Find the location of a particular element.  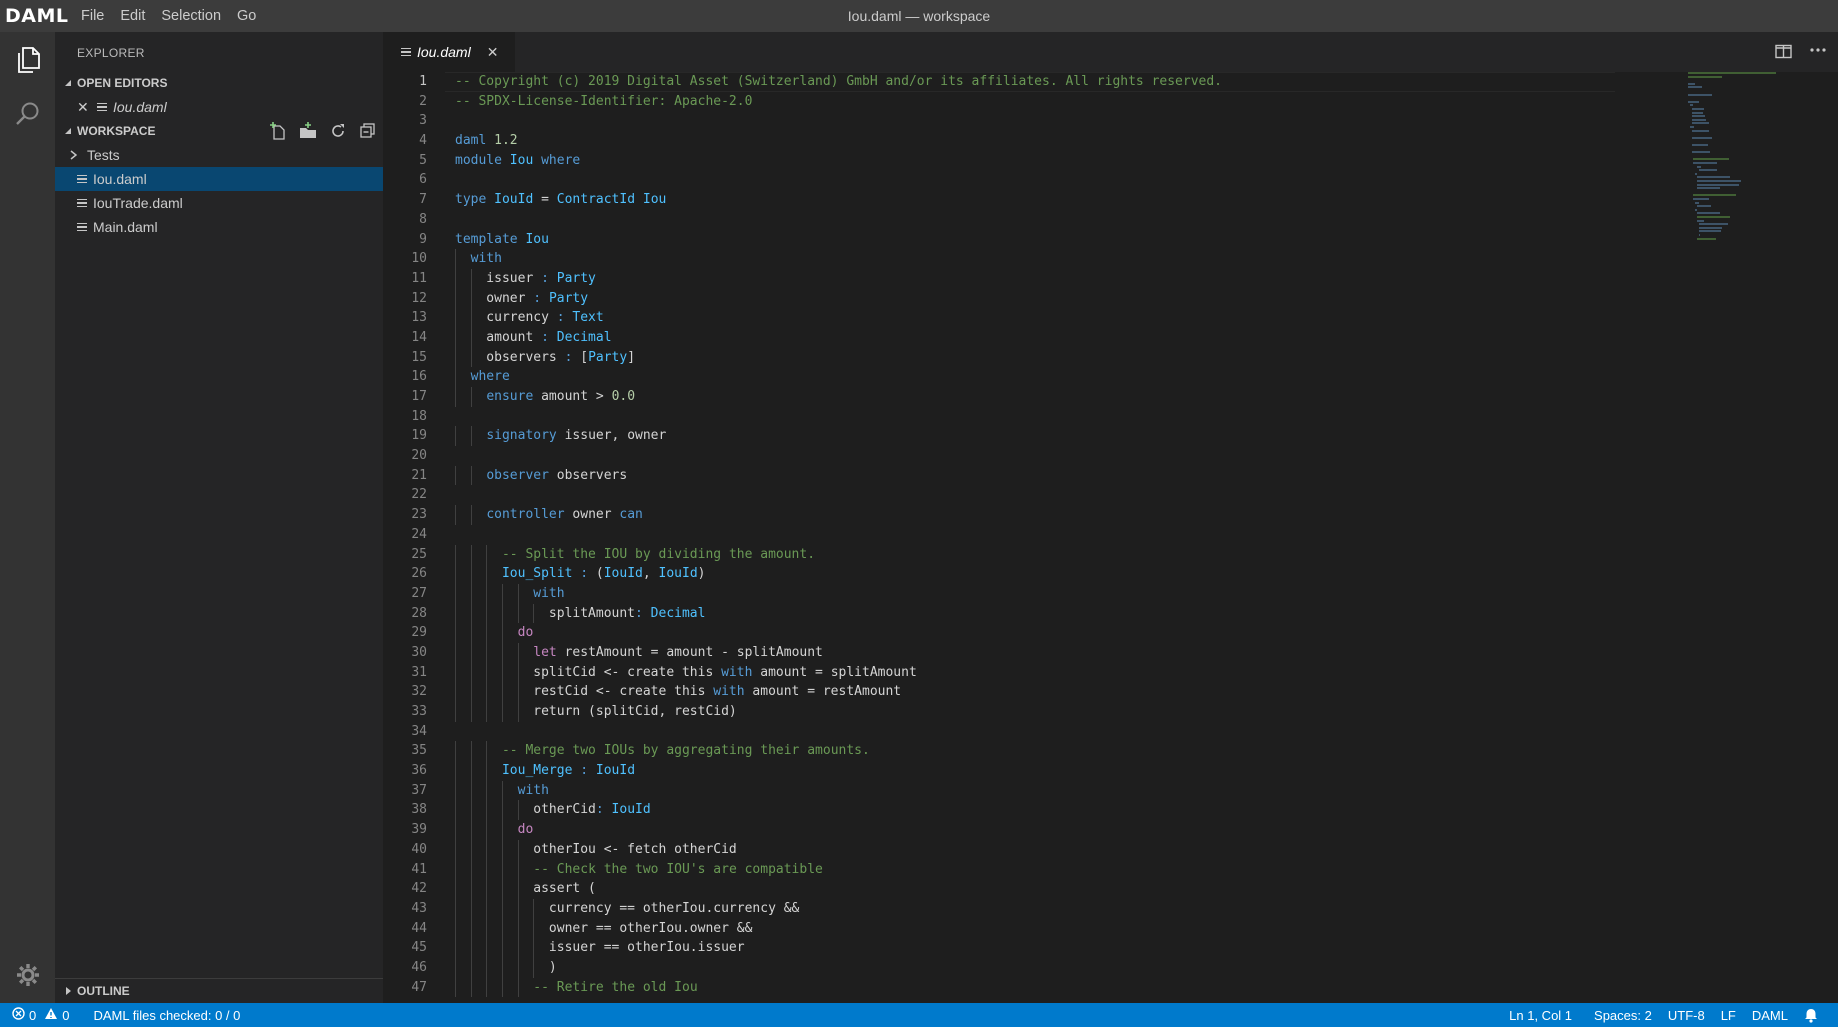

cursor-position: Ln 1, Col 1 is located at coordinates (1540, 1015).